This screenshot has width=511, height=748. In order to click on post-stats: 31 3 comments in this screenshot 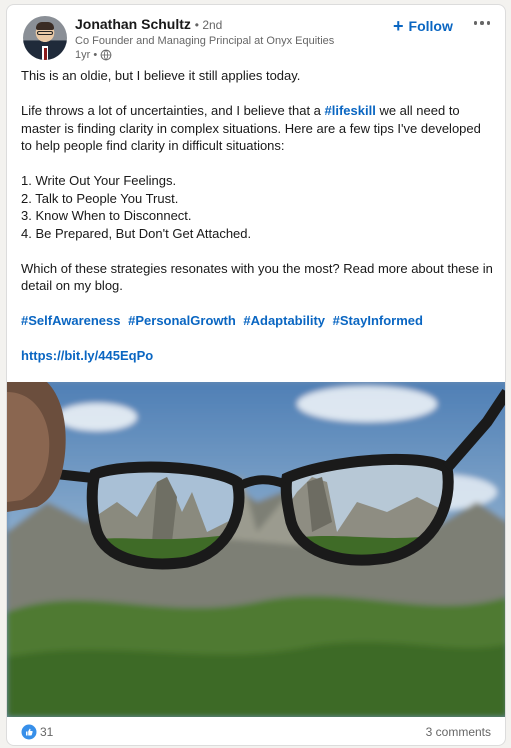, I will do `click(256, 731)`.